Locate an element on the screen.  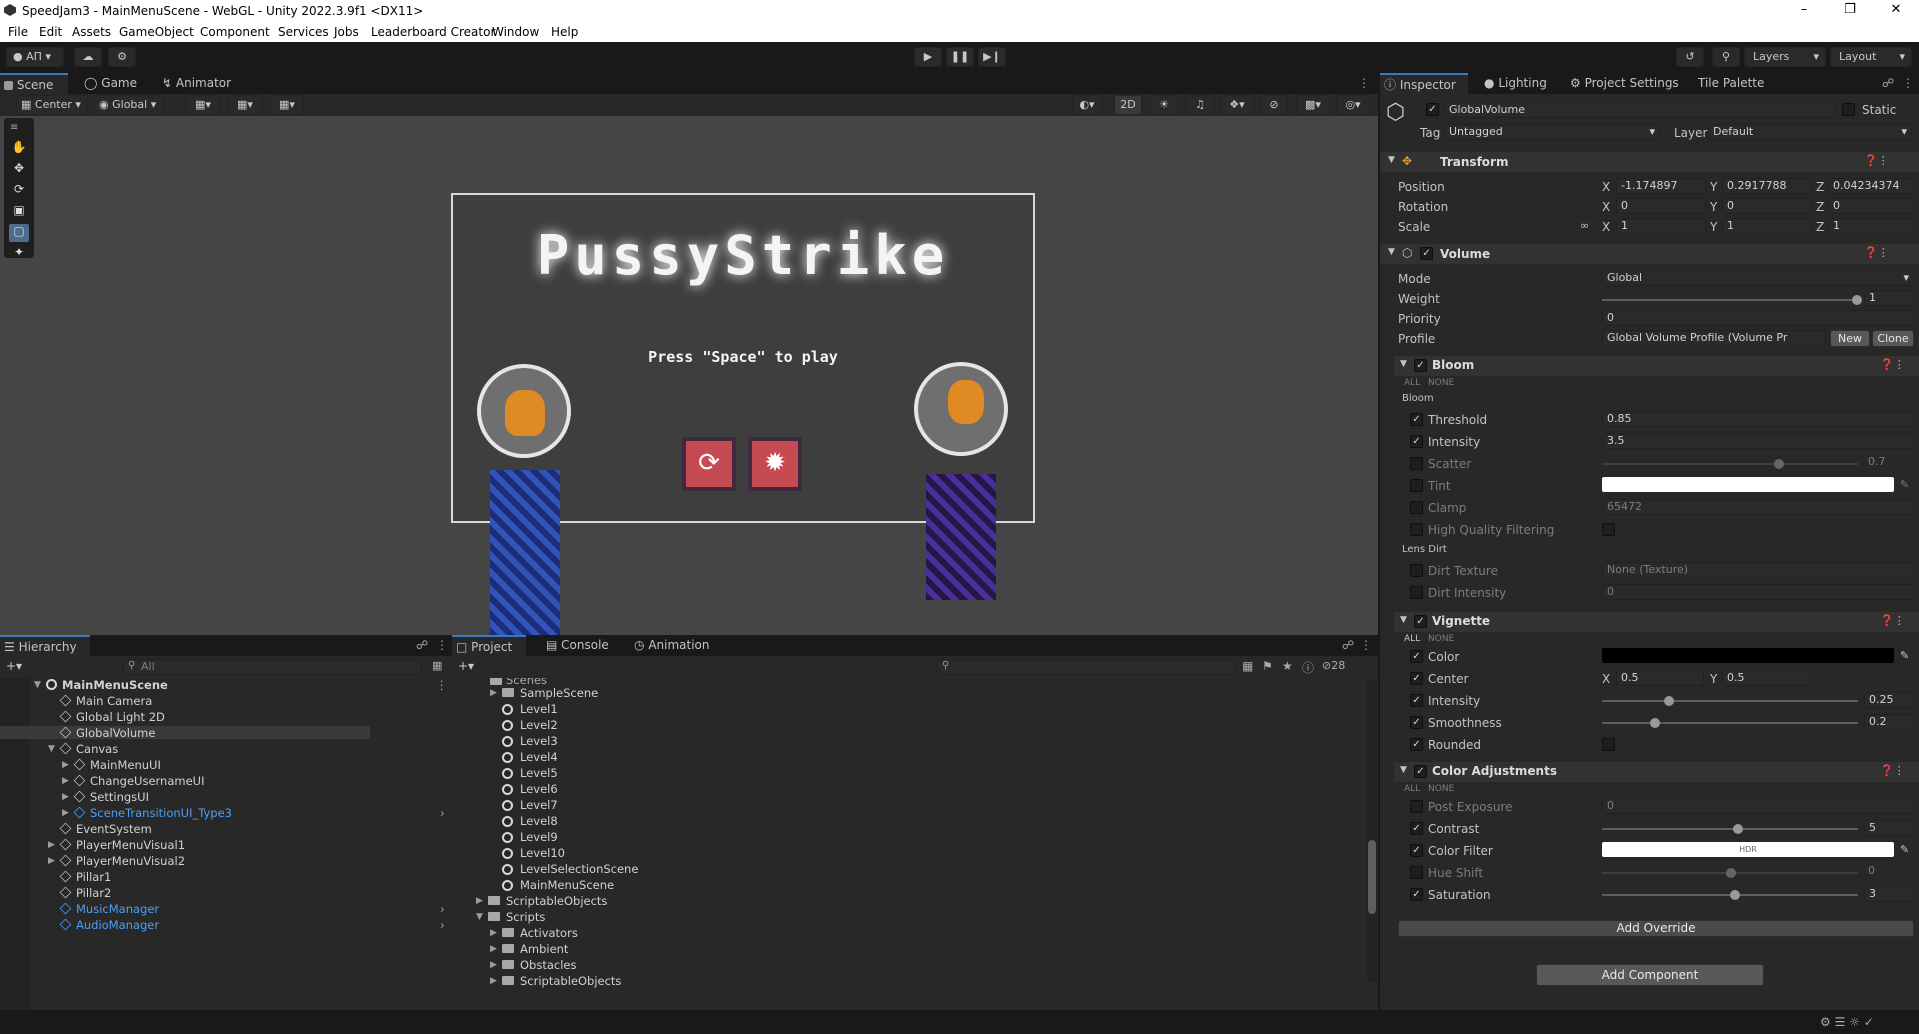
hierarchy-row: Main Camera is located at coordinates (185, 701).